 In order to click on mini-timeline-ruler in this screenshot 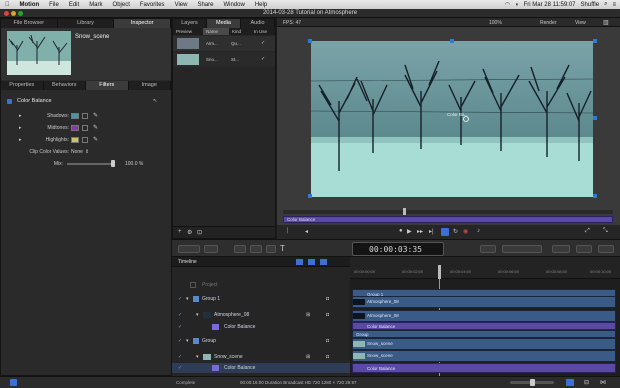, I will do `click(448, 212)`.